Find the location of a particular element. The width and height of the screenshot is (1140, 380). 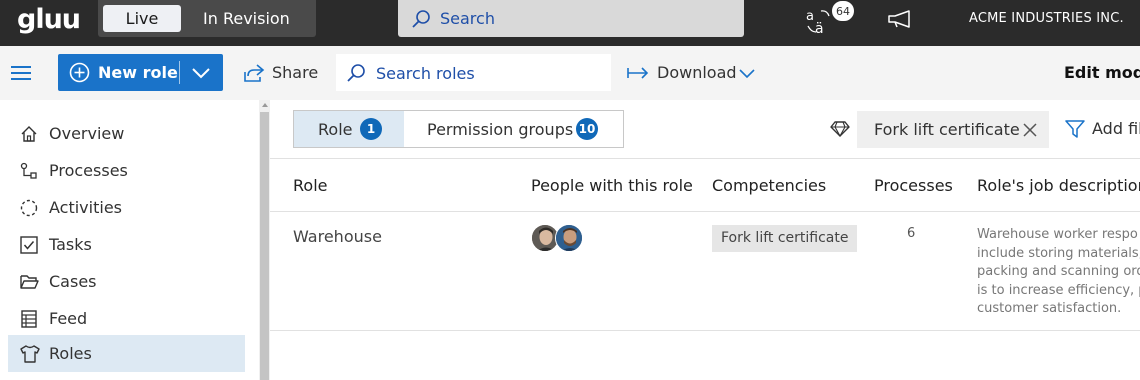

checkbox-icon is located at coordinates (29, 245).